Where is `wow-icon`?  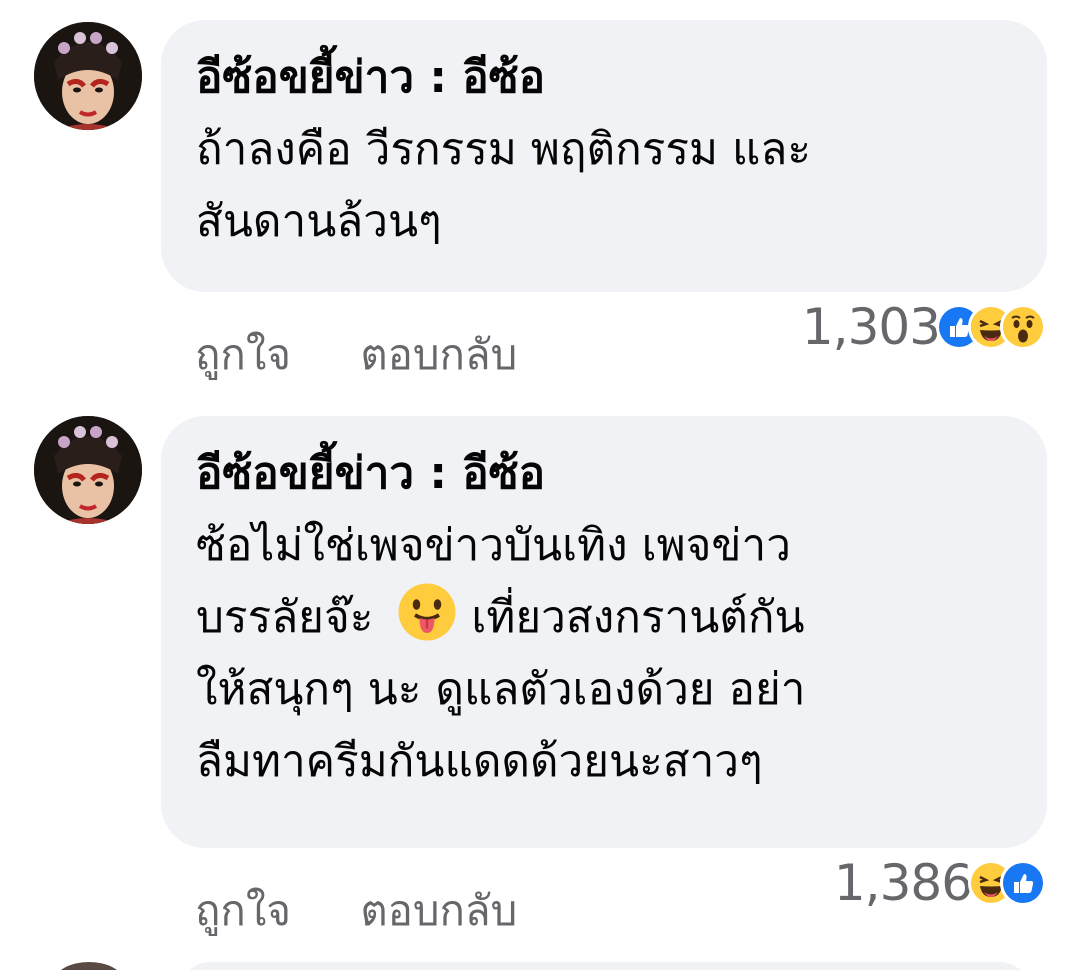 wow-icon is located at coordinates (1023, 327).